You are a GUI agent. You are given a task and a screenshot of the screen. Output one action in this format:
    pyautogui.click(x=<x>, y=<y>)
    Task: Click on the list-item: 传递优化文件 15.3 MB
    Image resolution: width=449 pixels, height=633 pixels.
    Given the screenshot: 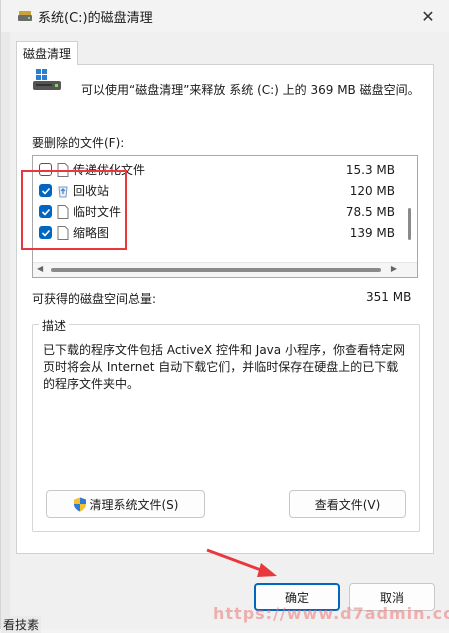 What is the action you would take?
    pyautogui.click(x=217, y=169)
    